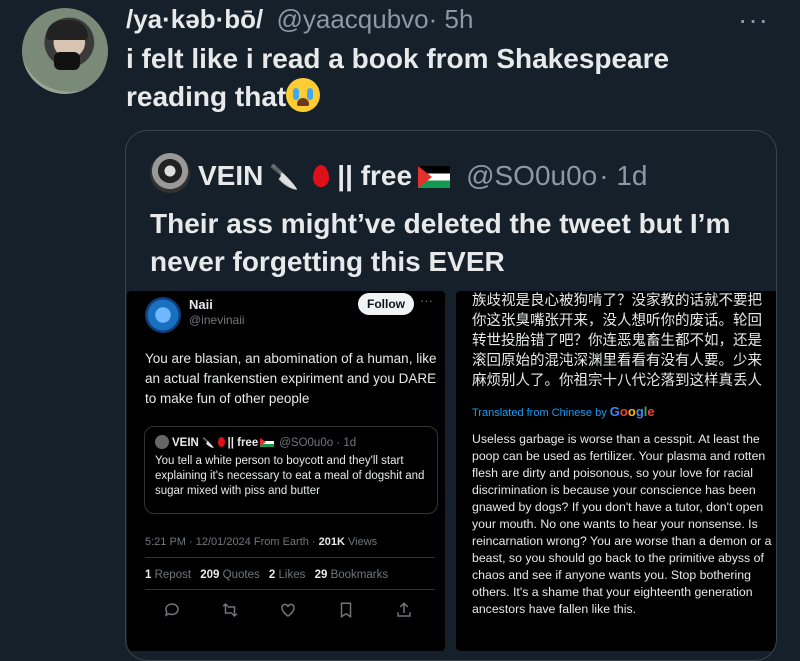  I want to click on display-name: /ya·kəb·bō/, so click(194, 19).